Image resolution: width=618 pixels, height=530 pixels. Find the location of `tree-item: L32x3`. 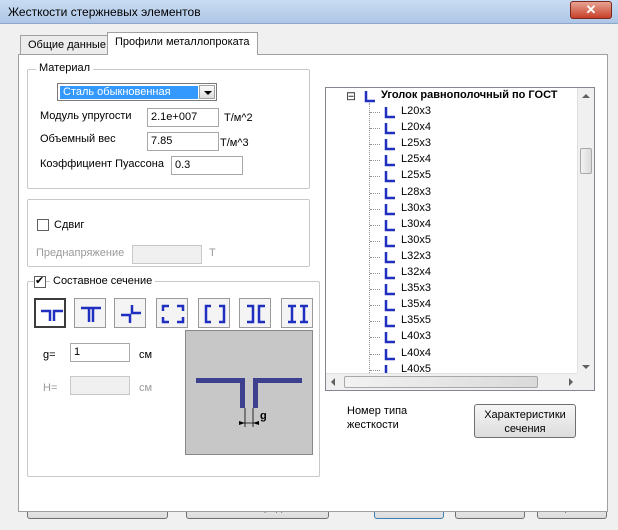

tree-item: L32x3 is located at coordinates (416, 256).